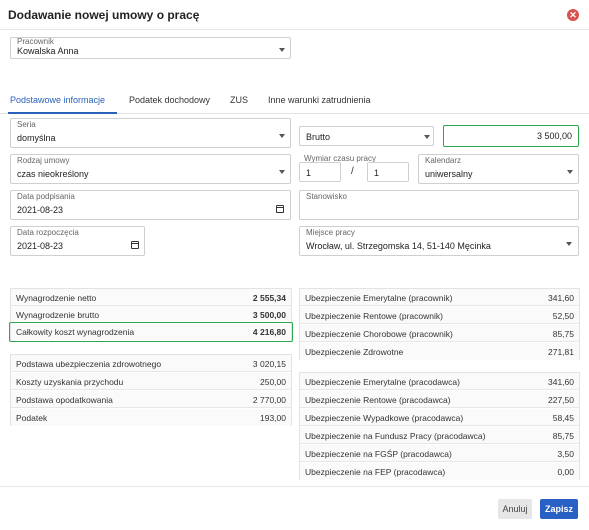 The width and height of the screenshot is (589, 530). What do you see at coordinates (559, 509) in the screenshot?
I see `save-button: Zapisz` at bounding box center [559, 509].